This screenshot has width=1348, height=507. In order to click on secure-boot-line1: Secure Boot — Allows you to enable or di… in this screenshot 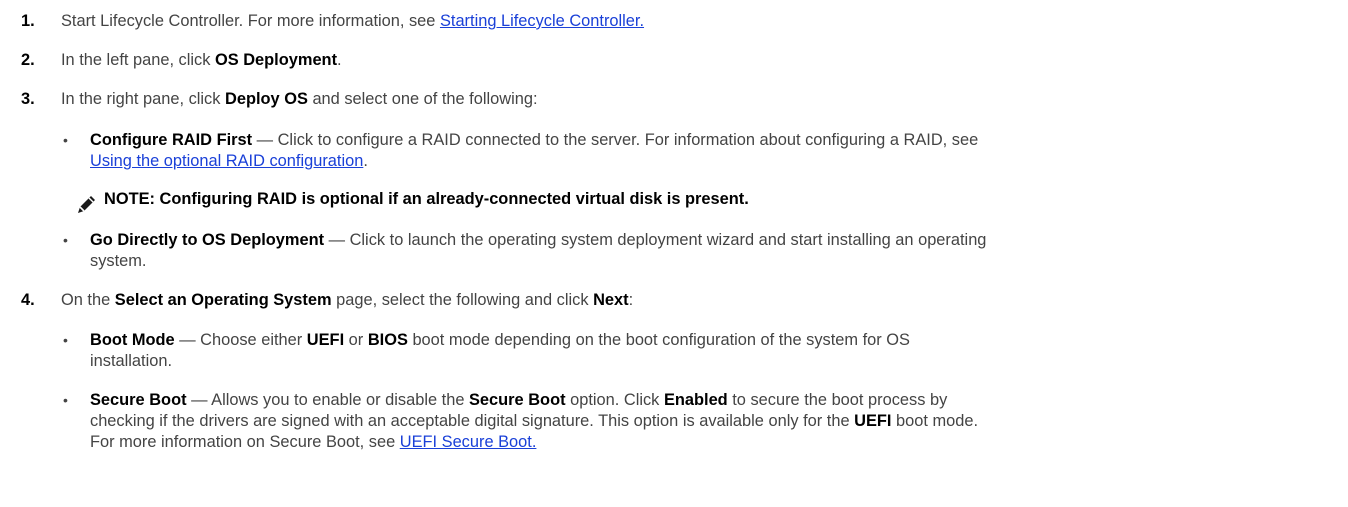, I will do `click(518, 400)`.